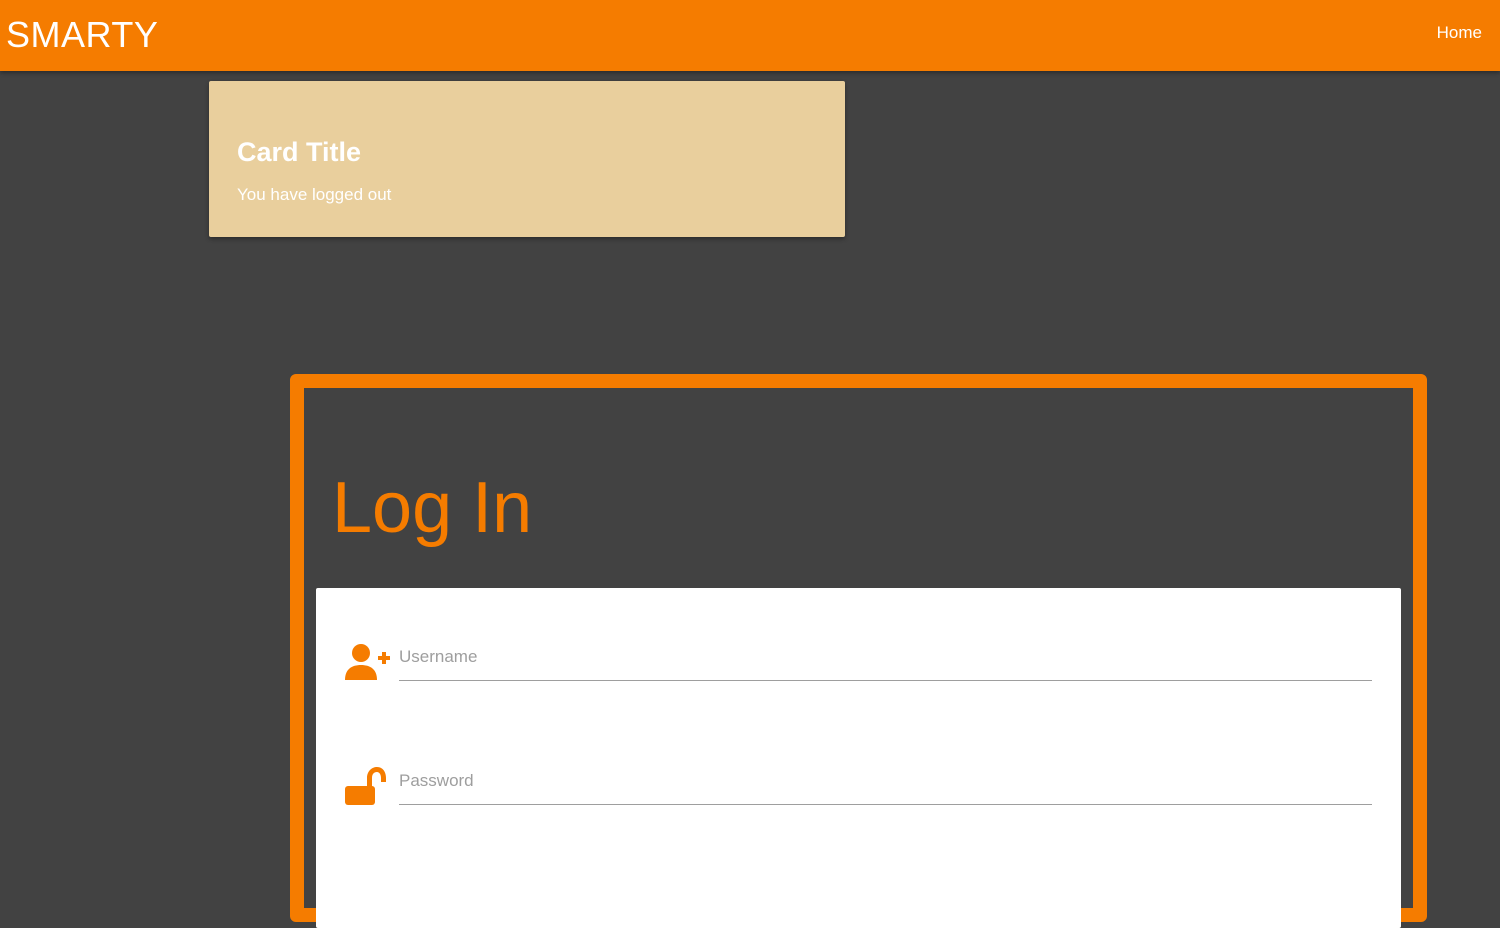  What do you see at coordinates (432, 508) in the screenshot?
I see `login-heading: Log In` at bounding box center [432, 508].